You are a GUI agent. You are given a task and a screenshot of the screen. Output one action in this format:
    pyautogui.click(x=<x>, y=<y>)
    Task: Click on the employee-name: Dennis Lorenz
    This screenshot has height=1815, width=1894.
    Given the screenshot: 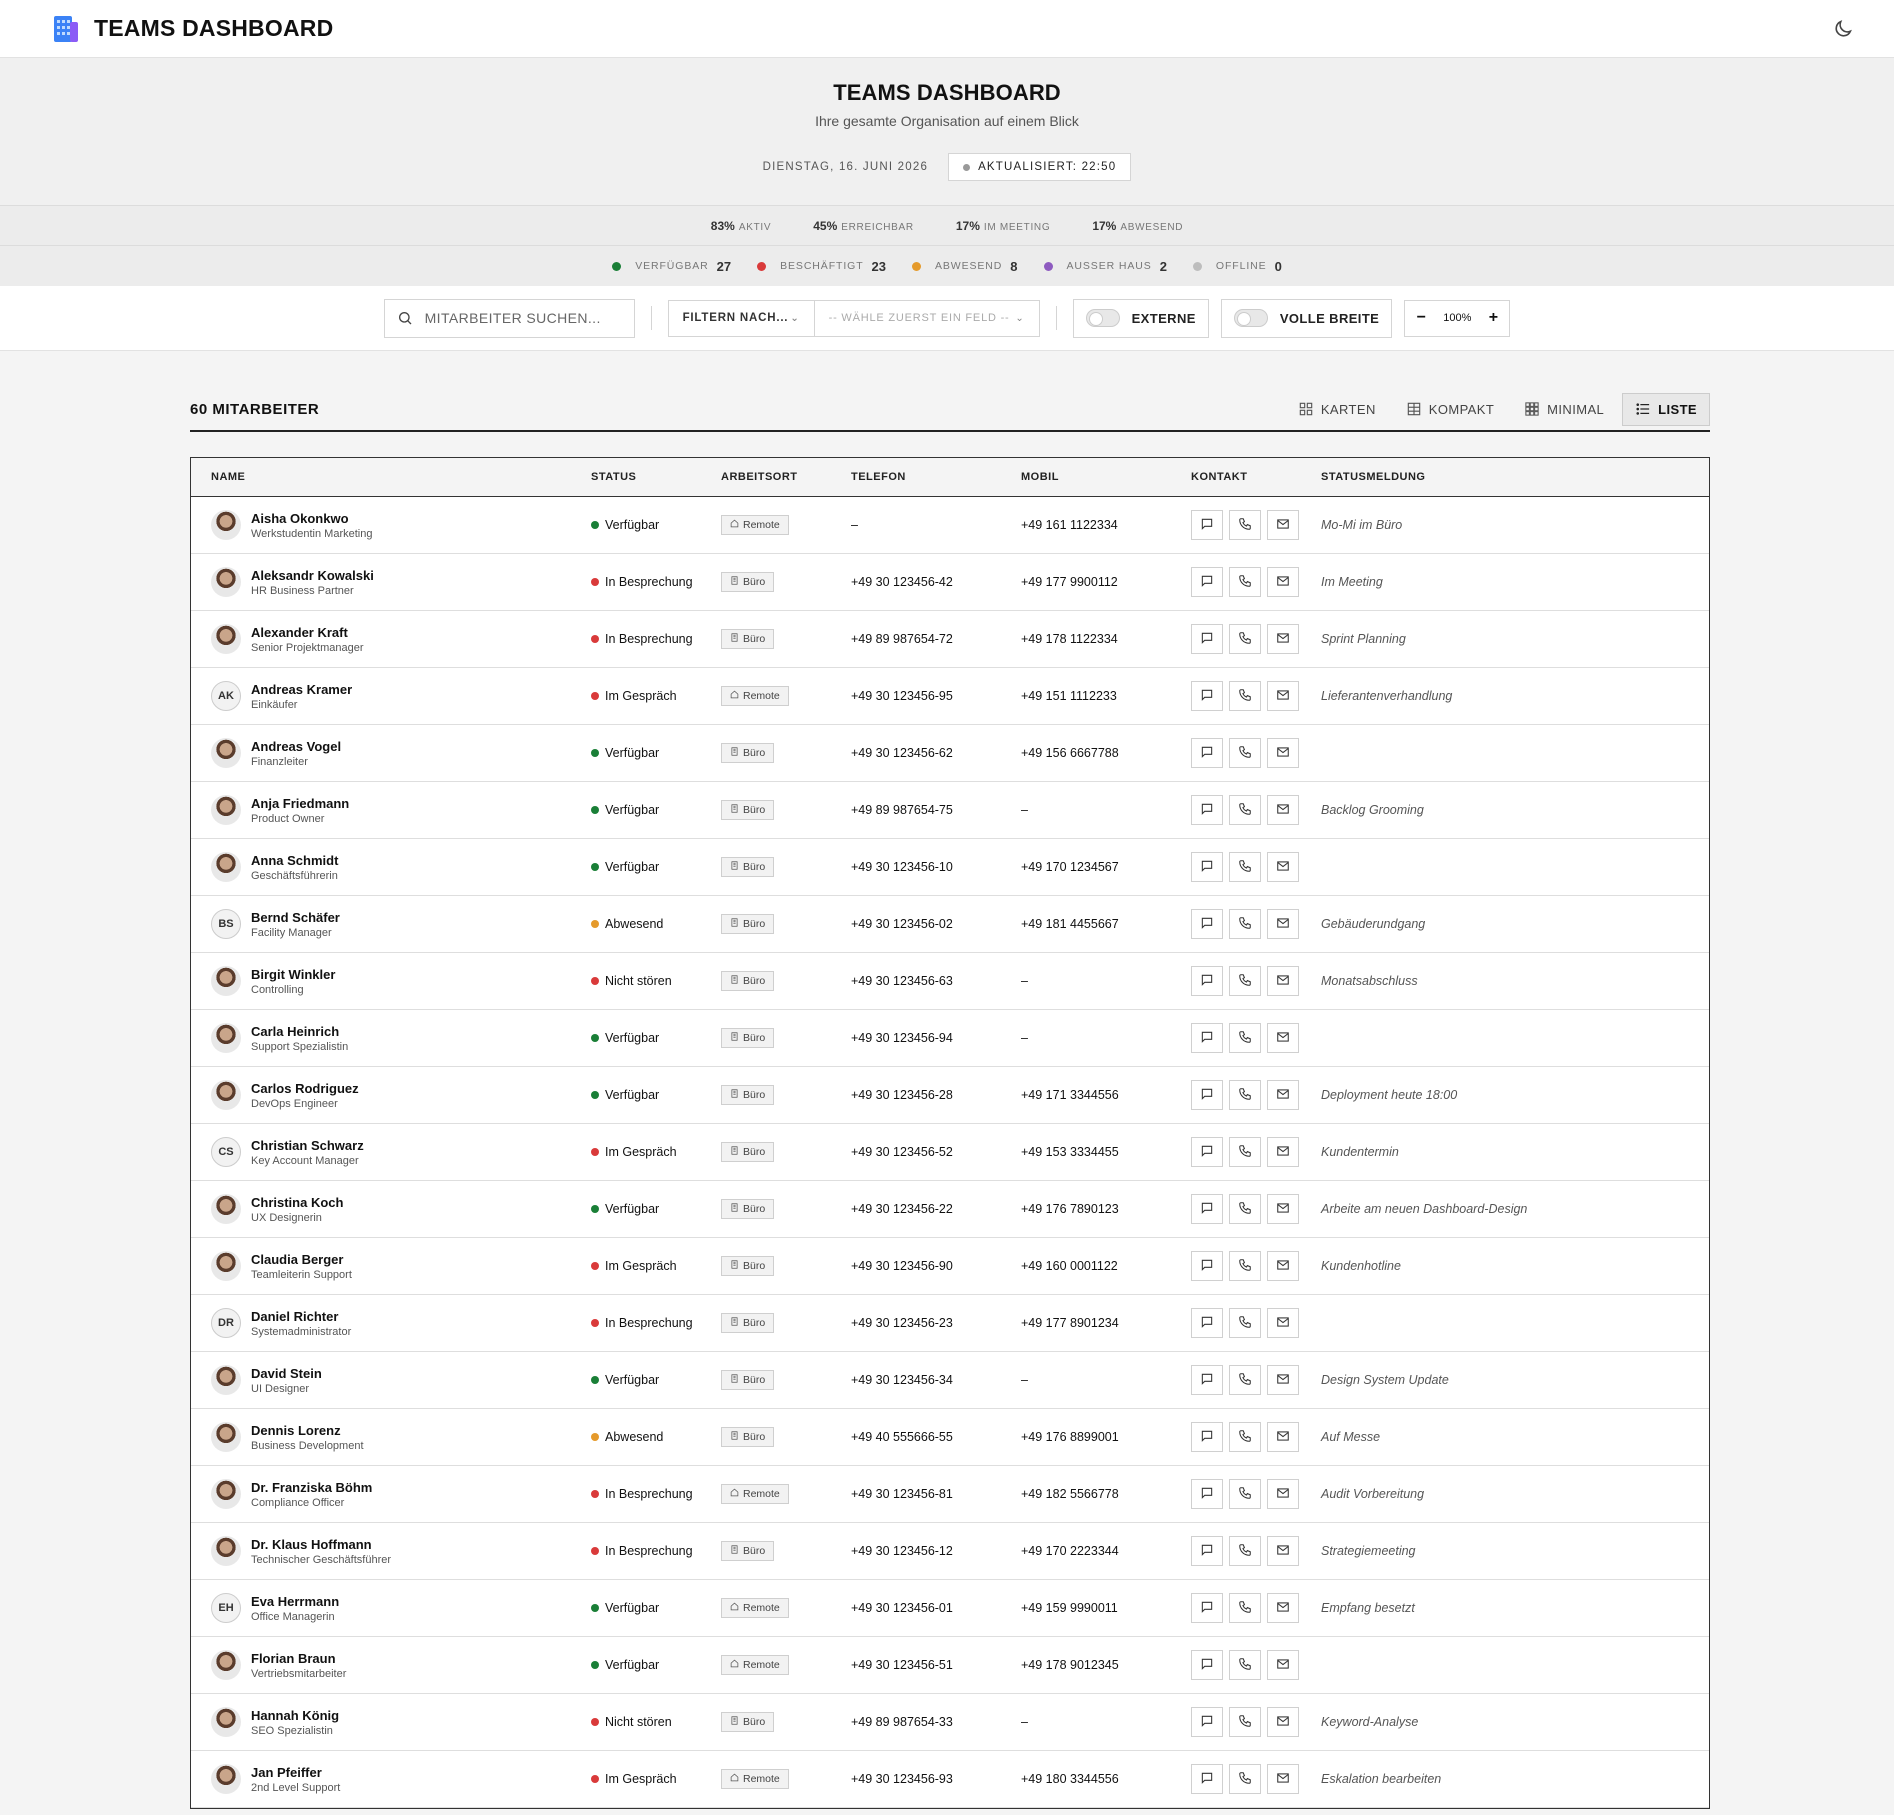 What is the action you would take?
    pyautogui.click(x=307, y=1430)
    